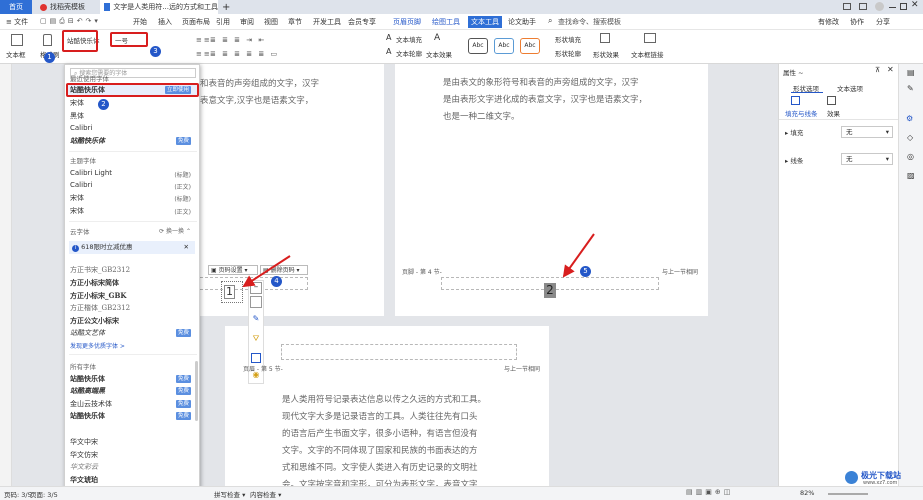 The image size is (923, 500). Describe the element at coordinates (196, 391) in the screenshot. I see `dropdown-scrollbar` at that location.